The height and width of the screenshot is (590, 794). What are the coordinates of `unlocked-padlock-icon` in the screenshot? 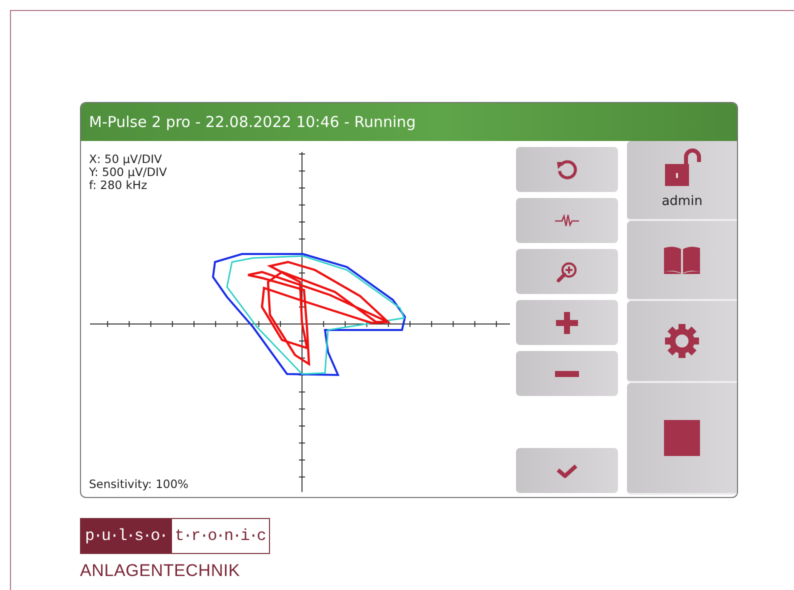 It's located at (682, 168).